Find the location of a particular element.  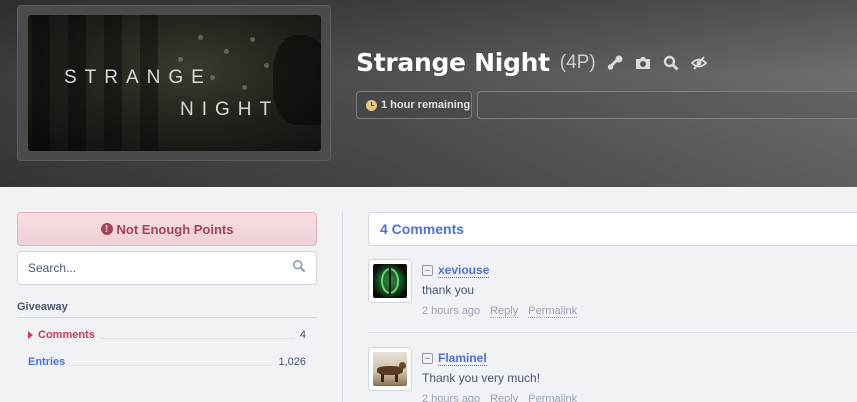

comment-author: Flaminel is located at coordinates (462, 358).